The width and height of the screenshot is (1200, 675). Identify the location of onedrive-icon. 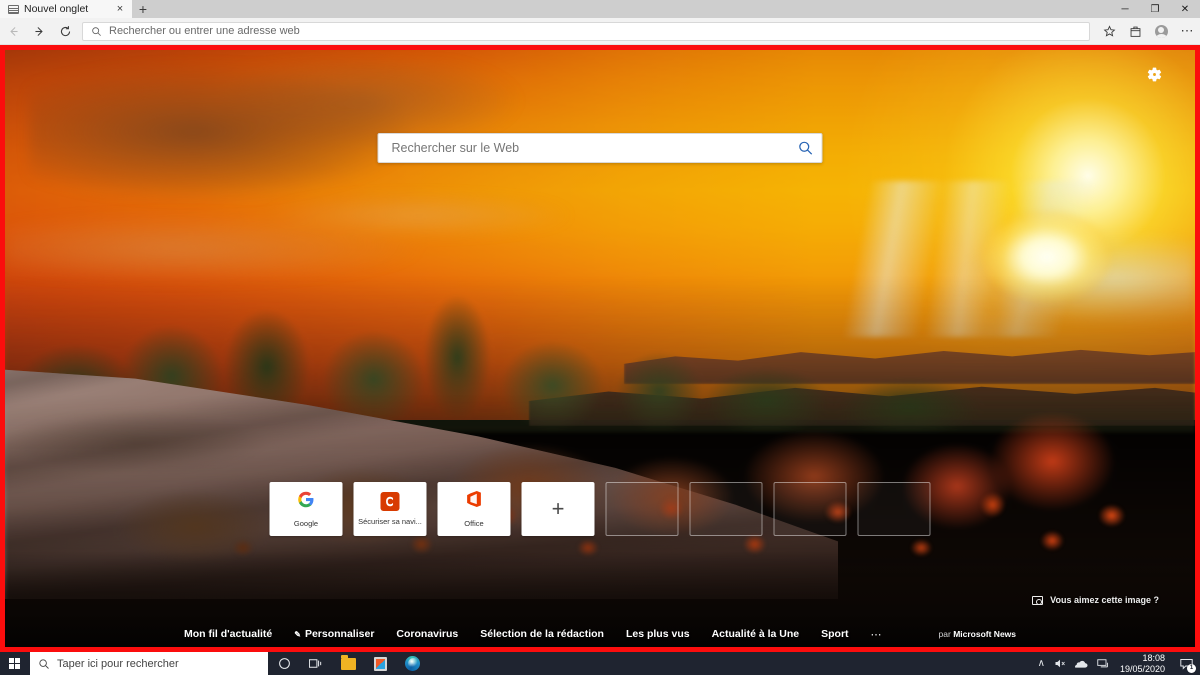
(1081, 664).